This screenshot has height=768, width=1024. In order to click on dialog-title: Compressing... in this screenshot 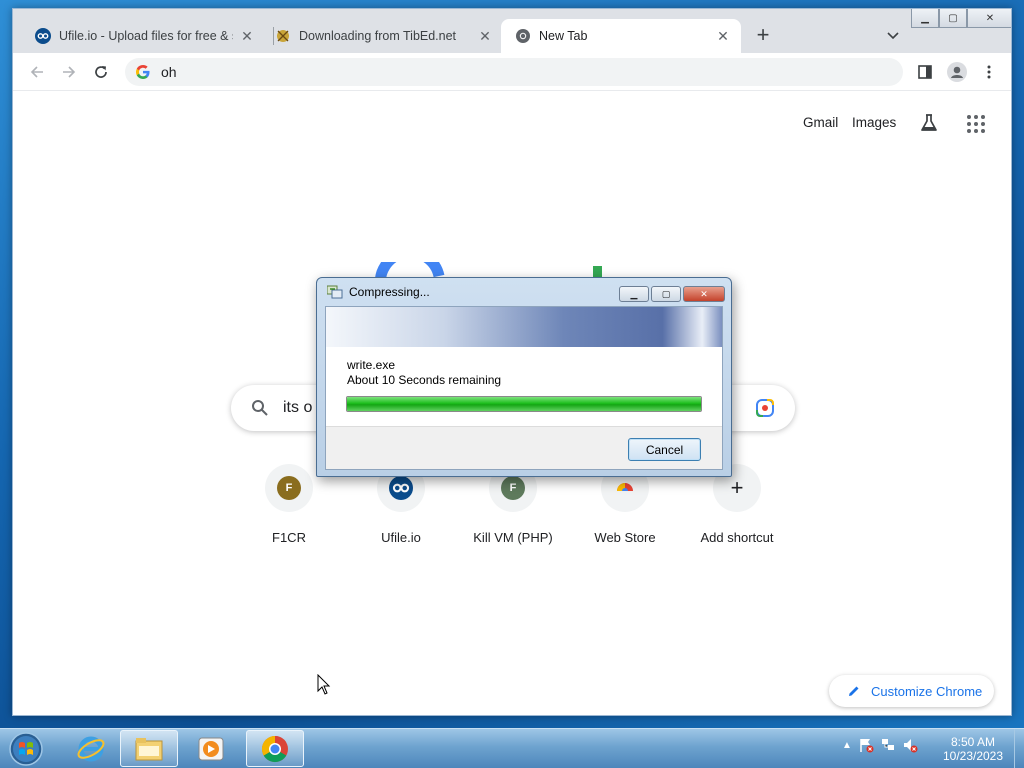, I will do `click(389, 292)`.